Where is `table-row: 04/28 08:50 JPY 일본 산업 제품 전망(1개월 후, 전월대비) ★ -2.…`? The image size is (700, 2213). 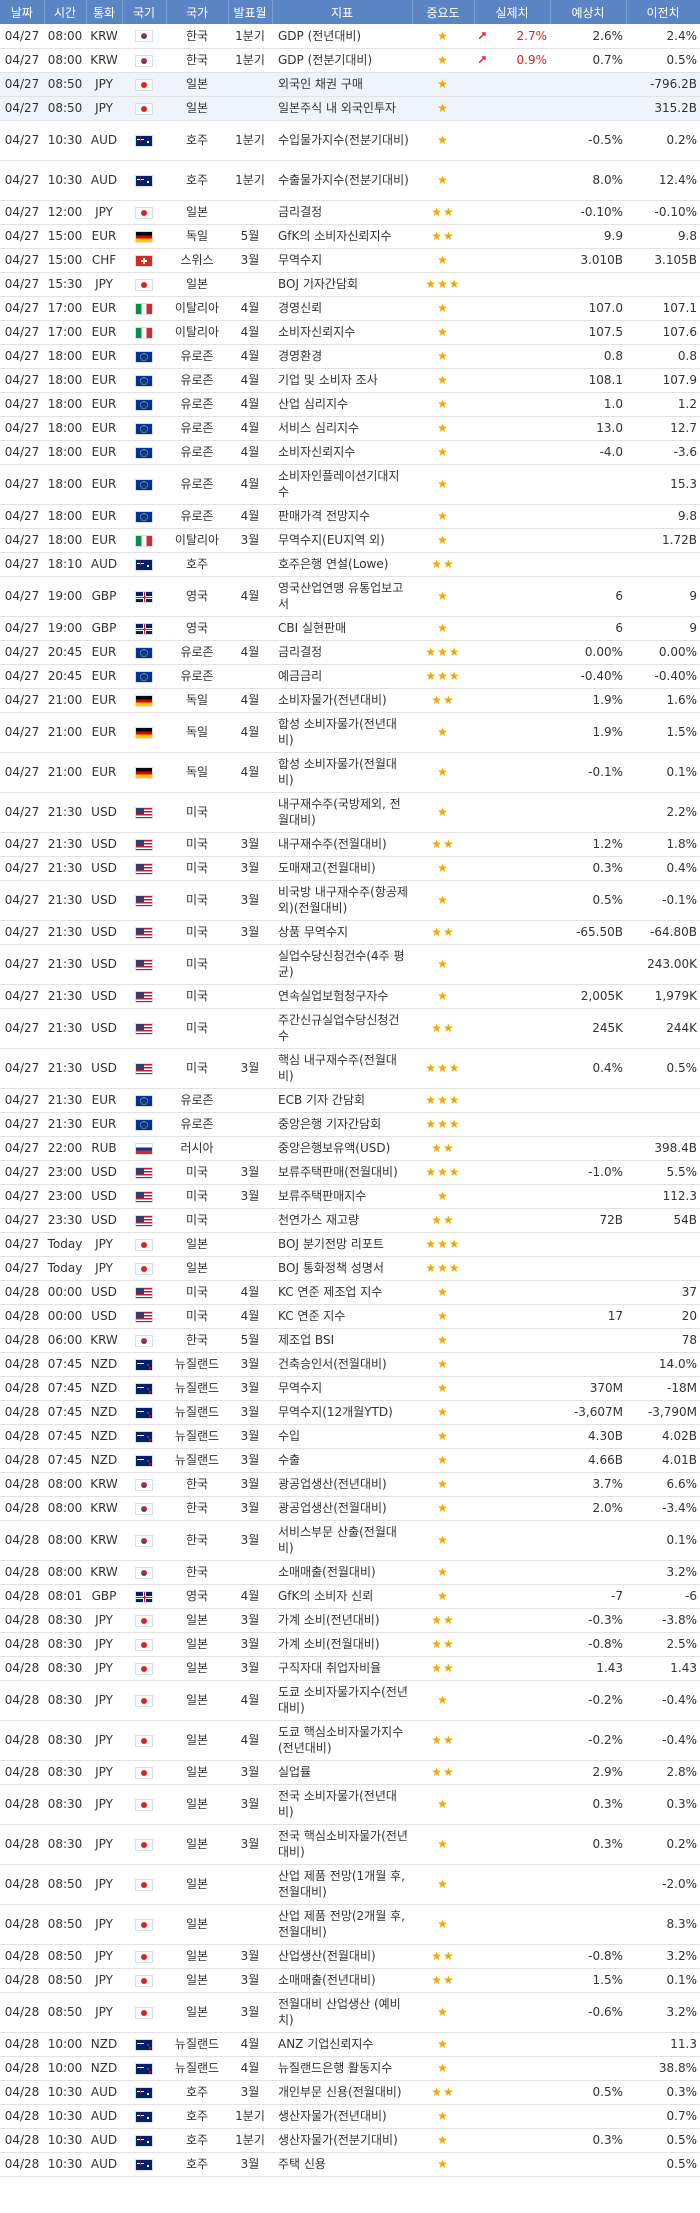
table-row: 04/28 08:50 JPY 일본 산업 제품 전망(1개월 후, 전월대비) ★ -2.… is located at coordinates (350, 1884).